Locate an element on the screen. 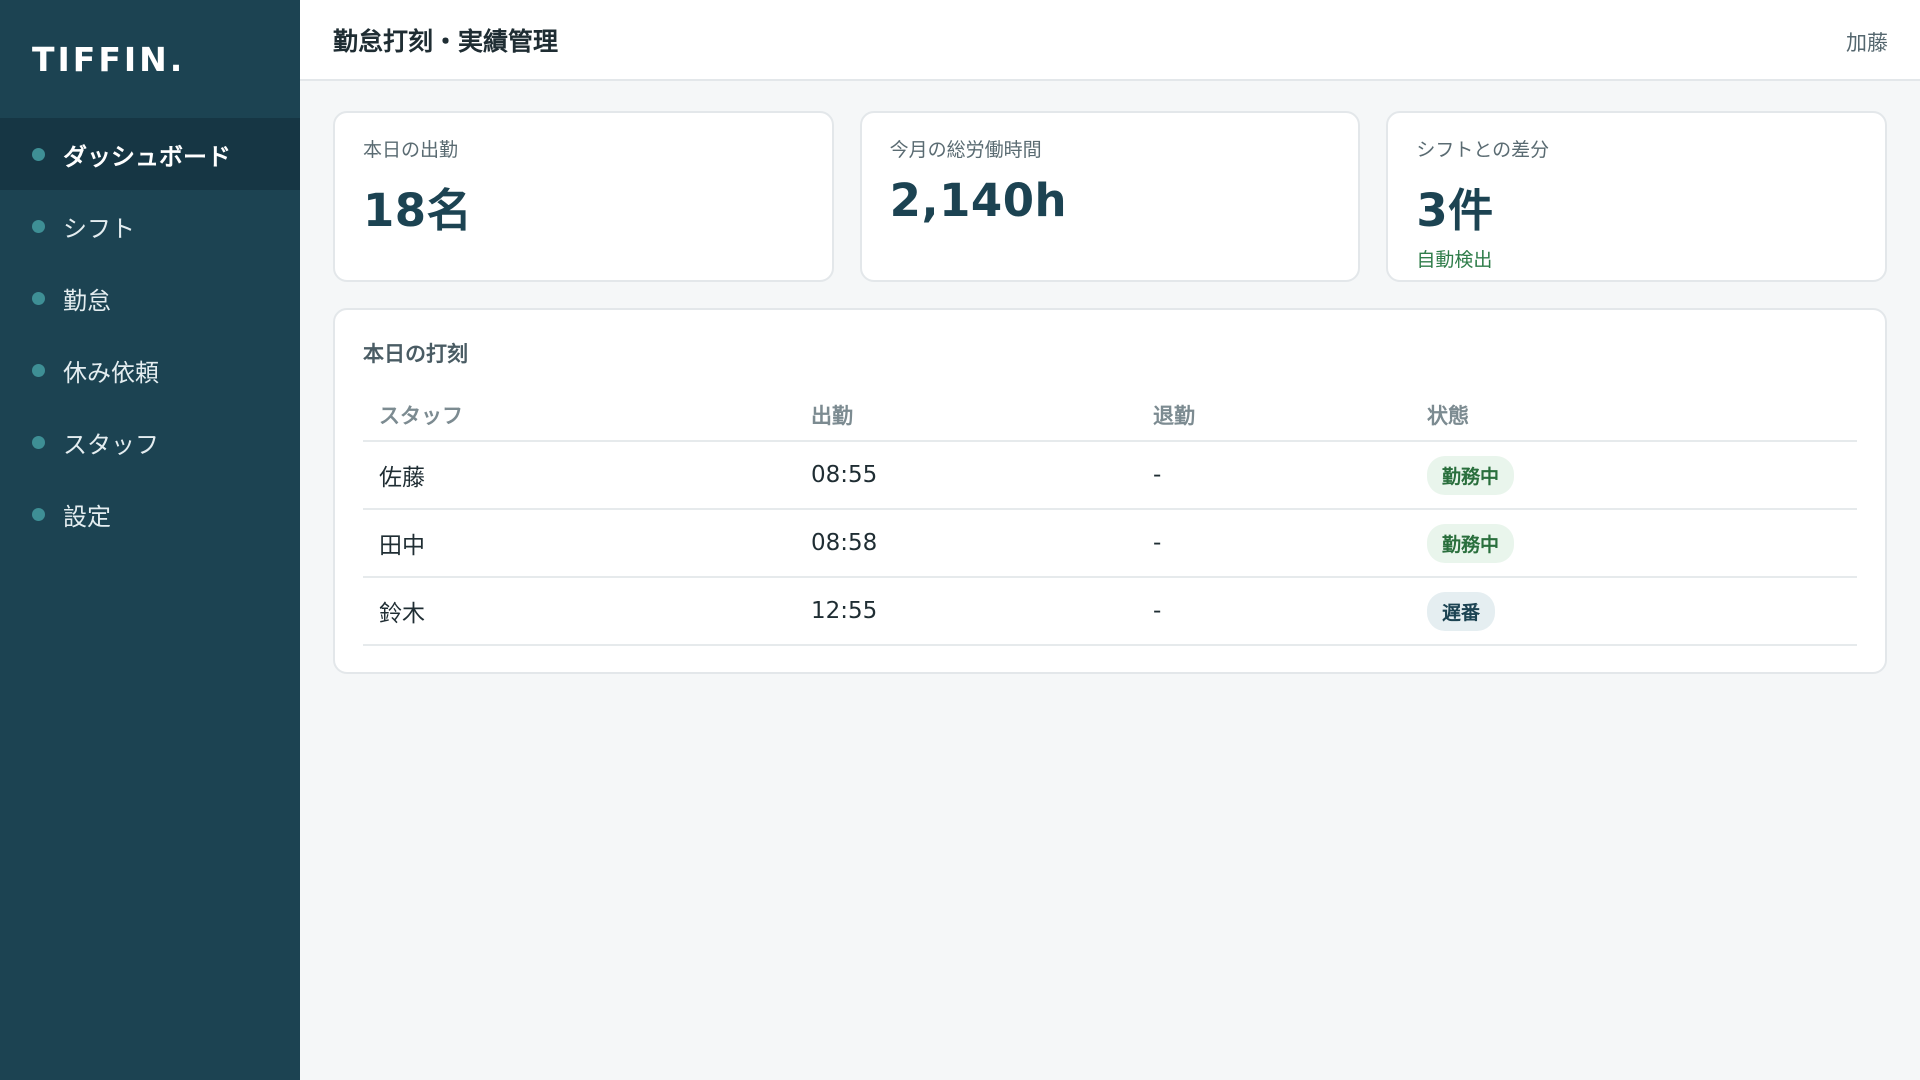 This screenshot has height=1080, width=1920. panel-title: 本日の打刻 is located at coordinates (415, 354).